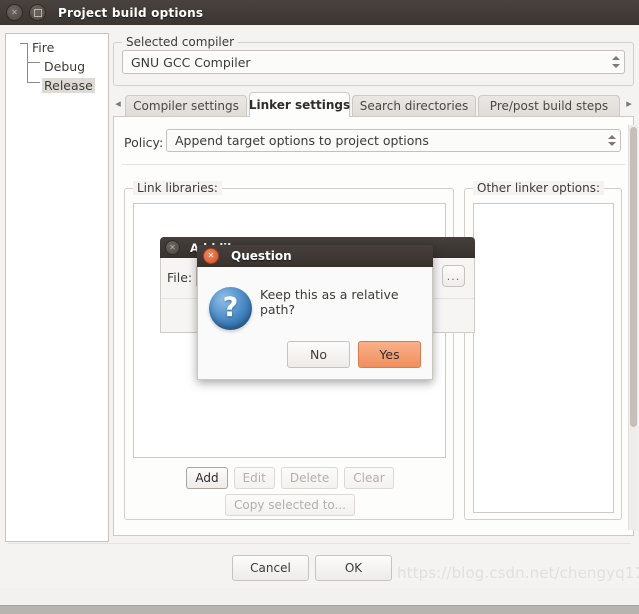  Describe the element at coordinates (144, 142) in the screenshot. I see `policy-label: Policy:` at that location.